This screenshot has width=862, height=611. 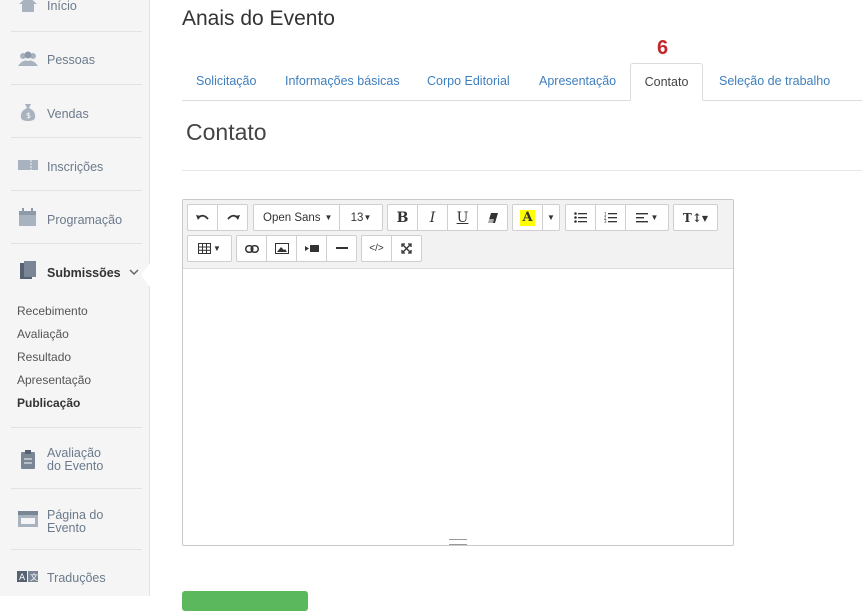 I want to click on video-icon, so click(x=311, y=248).